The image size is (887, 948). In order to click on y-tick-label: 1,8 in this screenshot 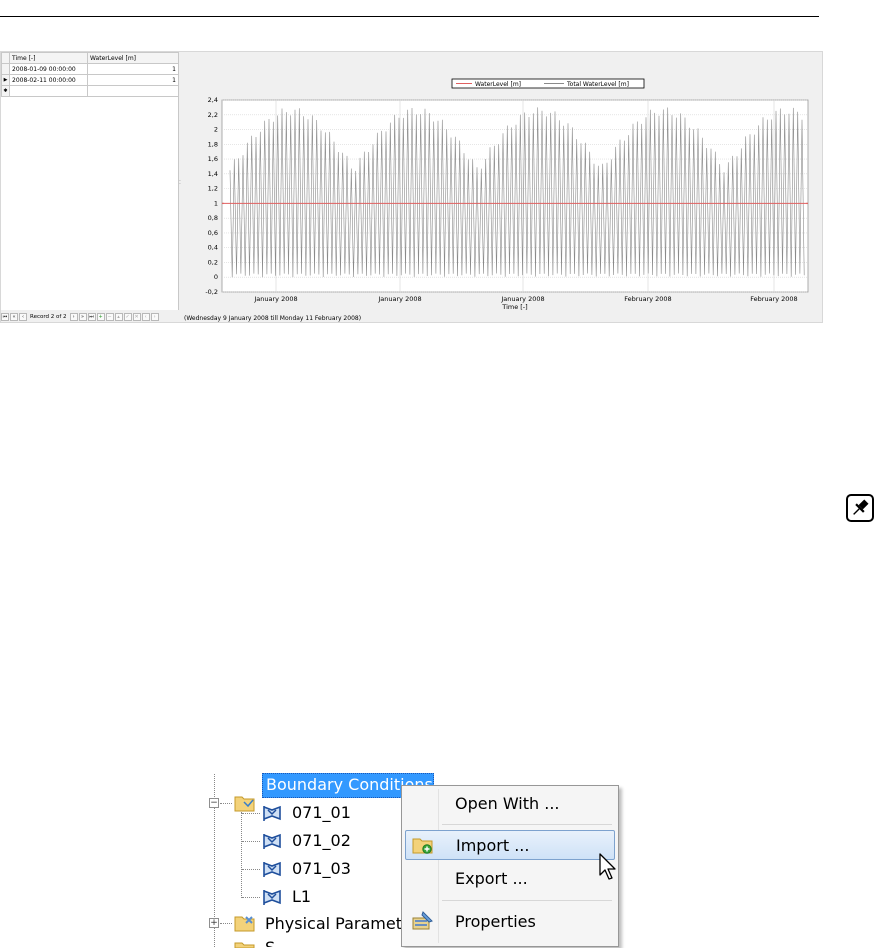, I will do `click(213, 144)`.